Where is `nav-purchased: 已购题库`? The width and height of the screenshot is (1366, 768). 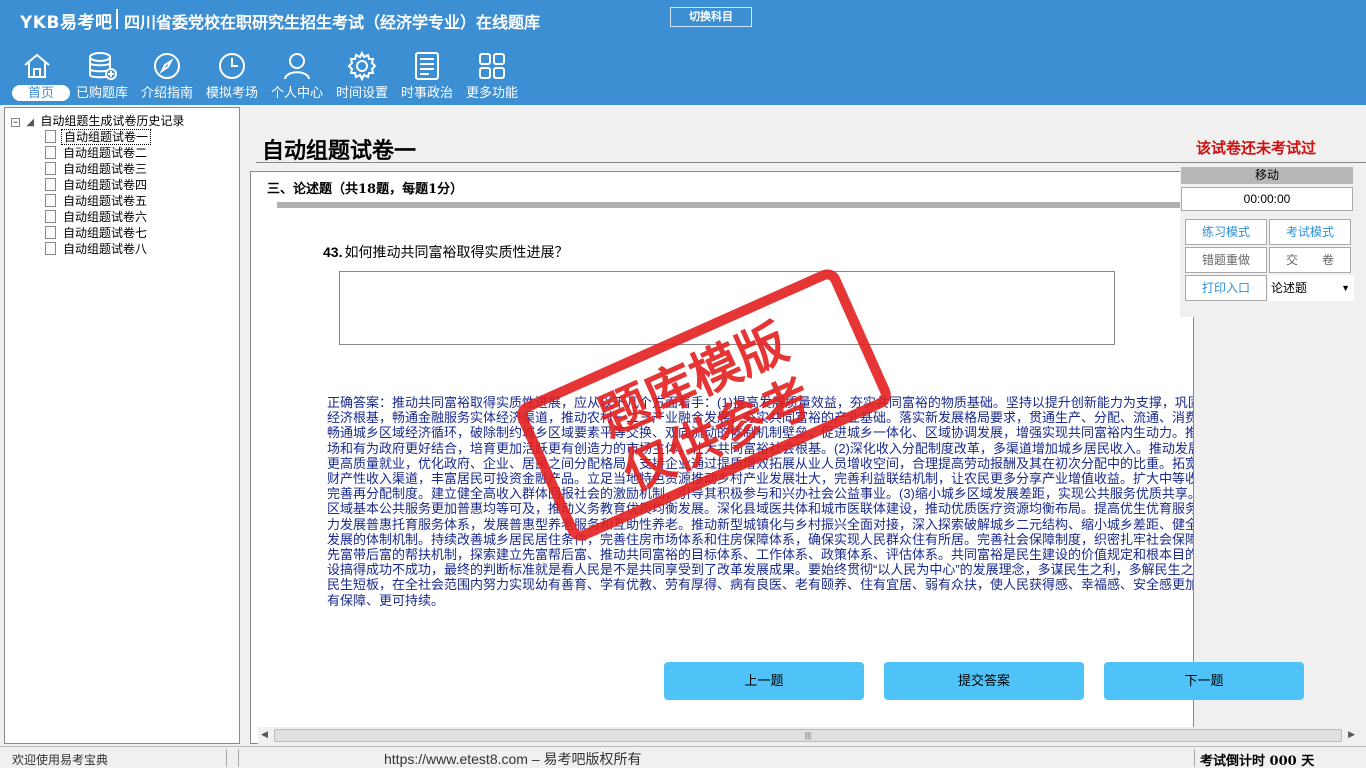
nav-purchased: 已购题库 is located at coordinates (102, 75).